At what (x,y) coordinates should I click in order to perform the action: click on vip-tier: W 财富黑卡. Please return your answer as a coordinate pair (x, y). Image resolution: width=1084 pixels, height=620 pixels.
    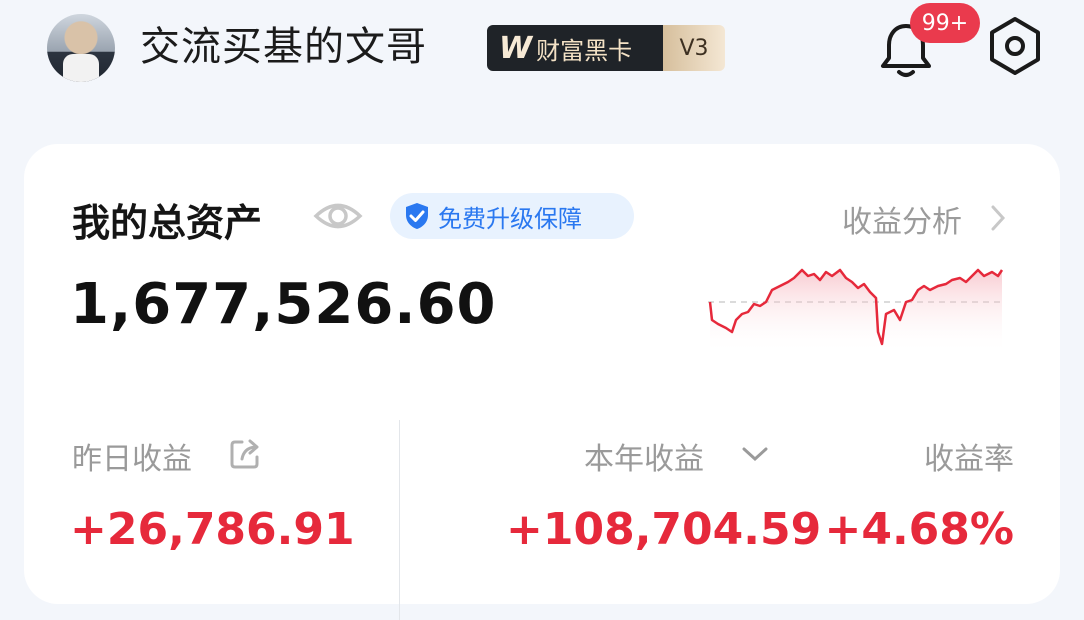
    Looking at the image, I should click on (575, 48).